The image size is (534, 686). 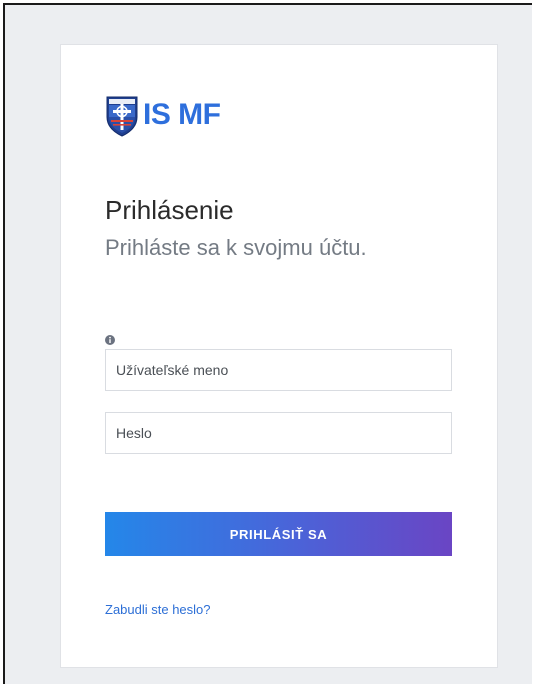 I want to click on page-title: Prihlásenie, so click(x=169, y=210).